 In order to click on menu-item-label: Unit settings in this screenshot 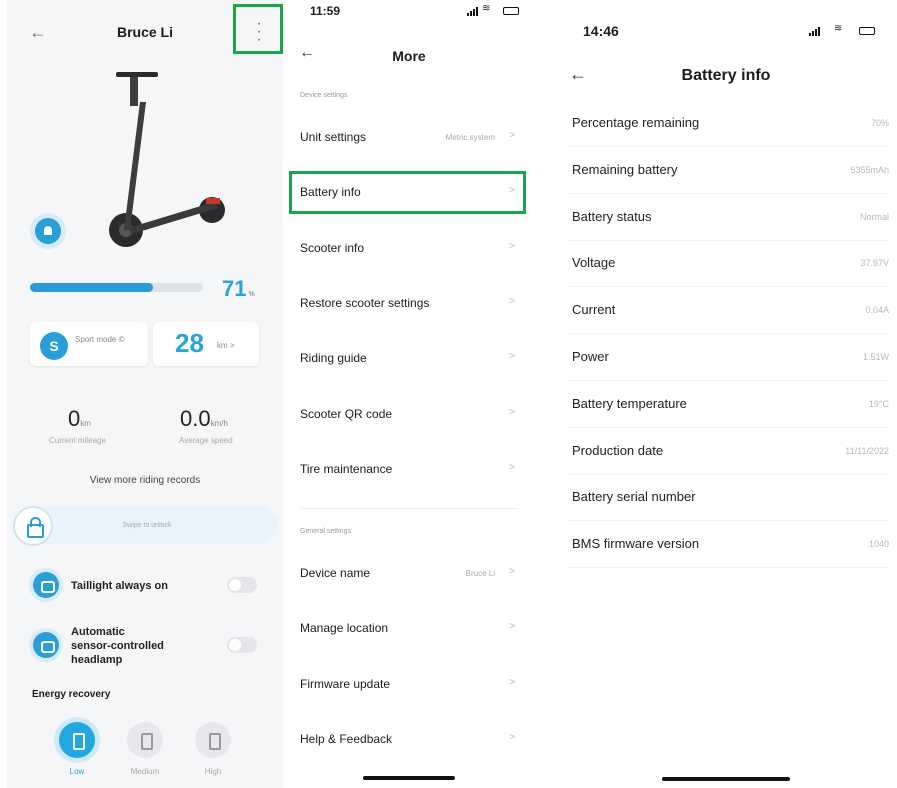, I will do `click(333, 137)`.